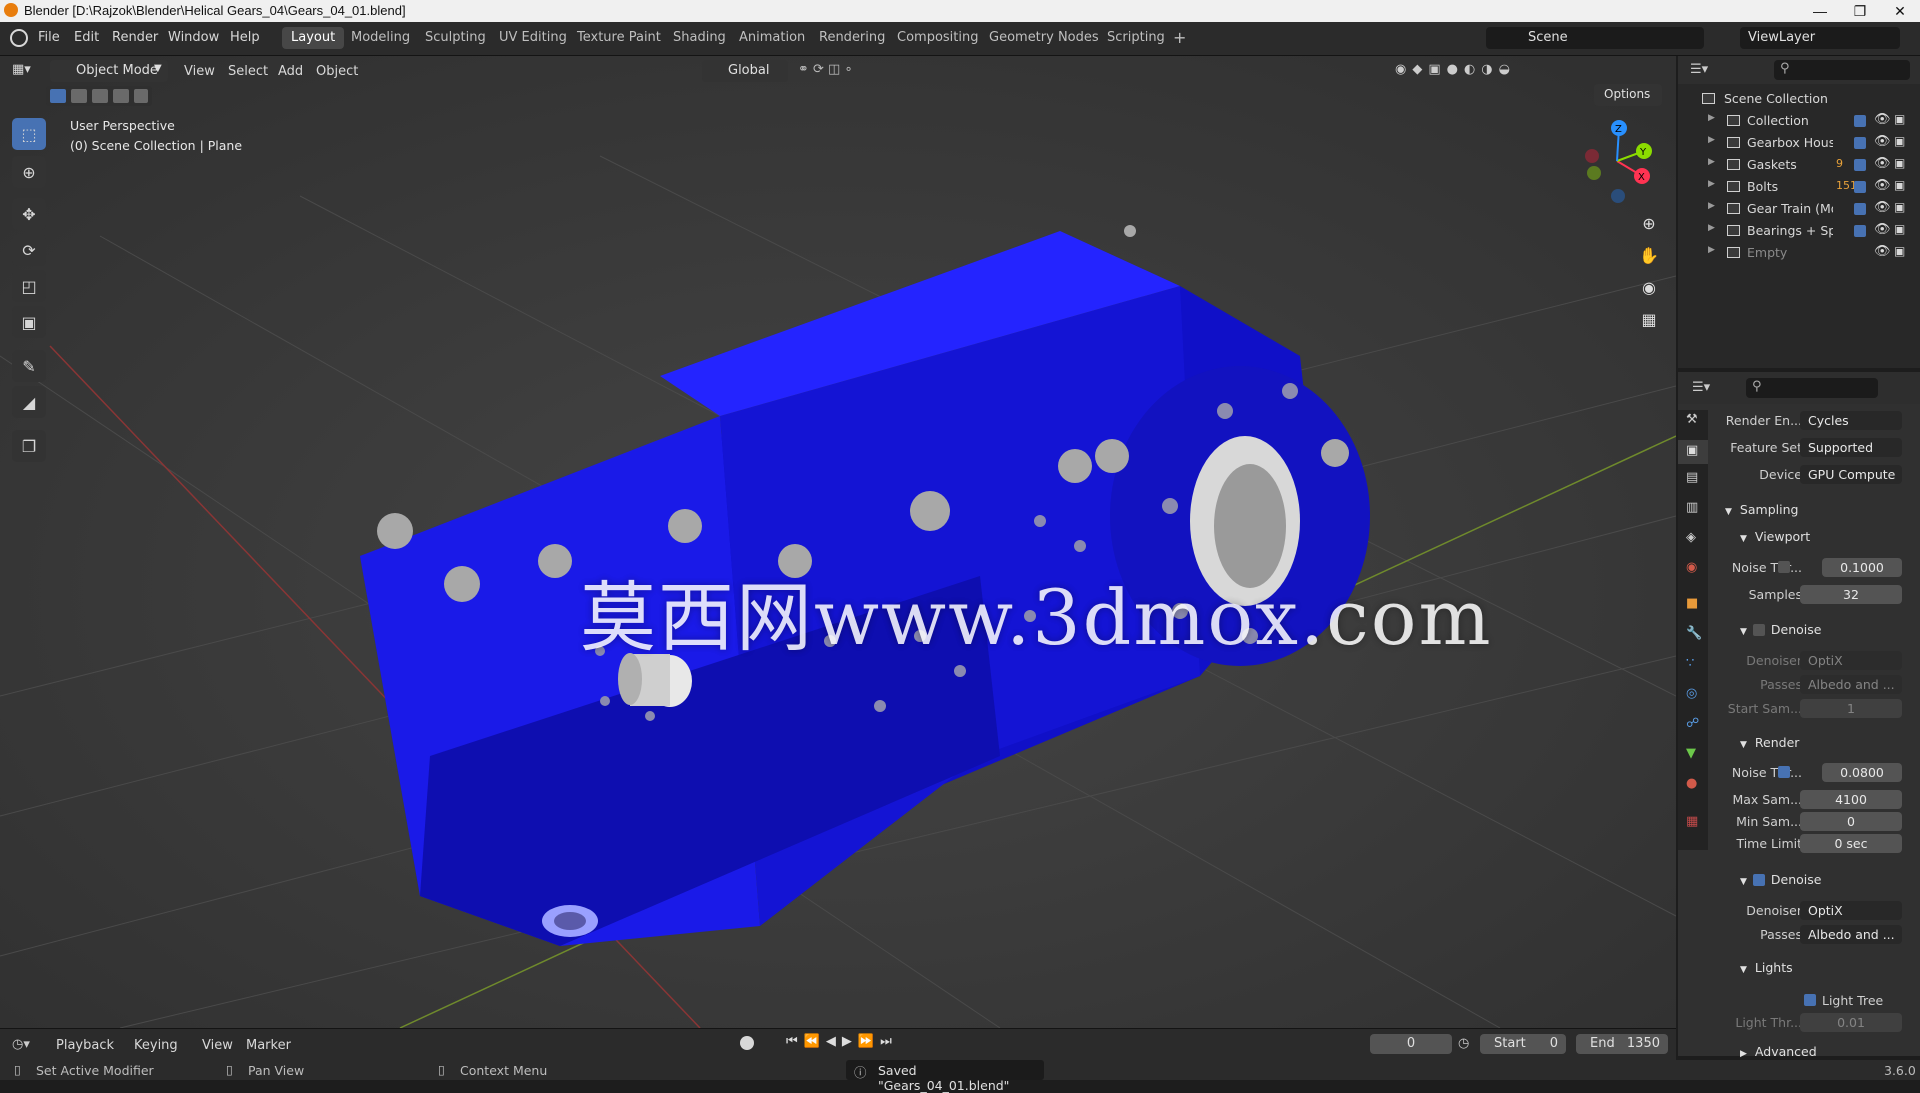 The width and height of the screenshot is (1920, 1093). What do you see at coordinates (1692, 821) in the screenshot?
I see `texture-tab-icon: ▦` at bounding box center [1692, 821].